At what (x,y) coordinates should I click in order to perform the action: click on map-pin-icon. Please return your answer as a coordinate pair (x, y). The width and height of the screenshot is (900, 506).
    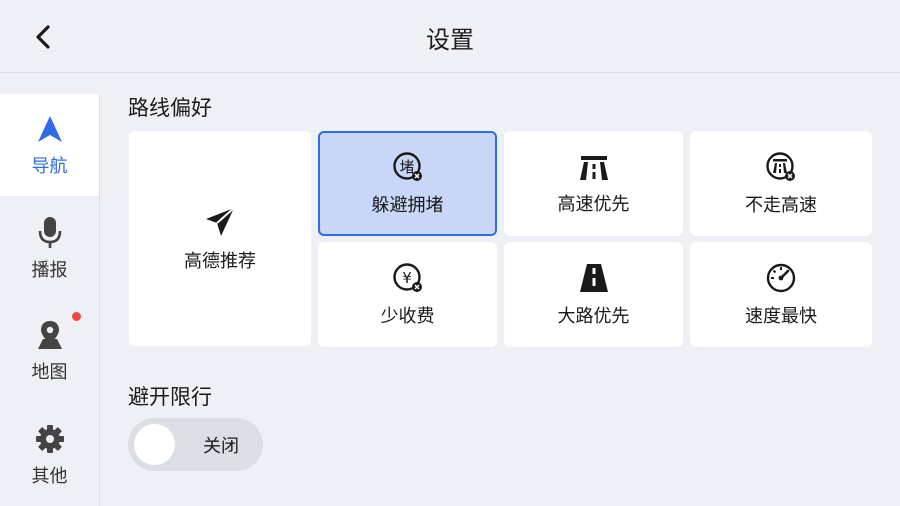
    Looking at the image, I should click on (57, 332).